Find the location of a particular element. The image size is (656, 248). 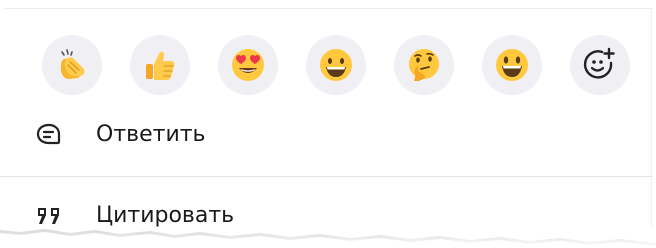

grinning-face-icon is located at coordinates (336, 65).